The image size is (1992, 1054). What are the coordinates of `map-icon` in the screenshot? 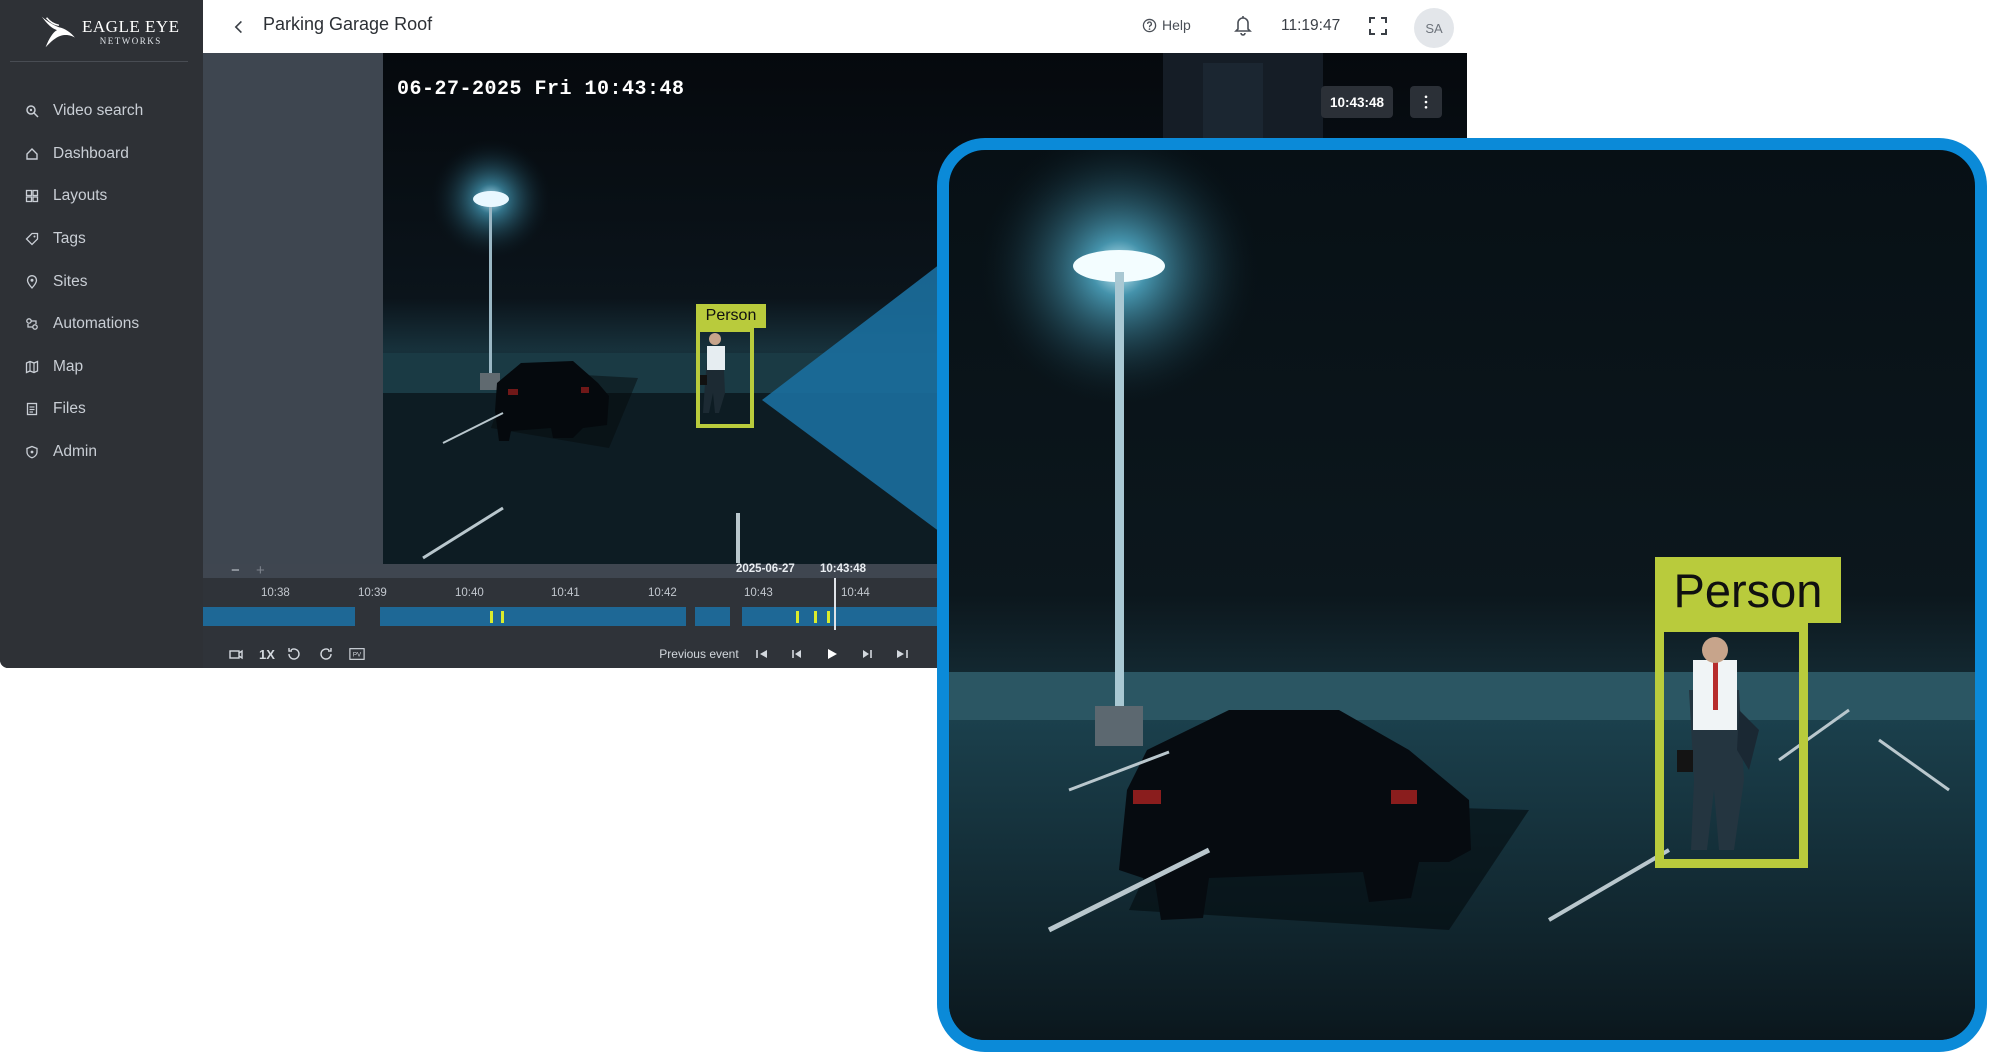 It's located at (32, 367).